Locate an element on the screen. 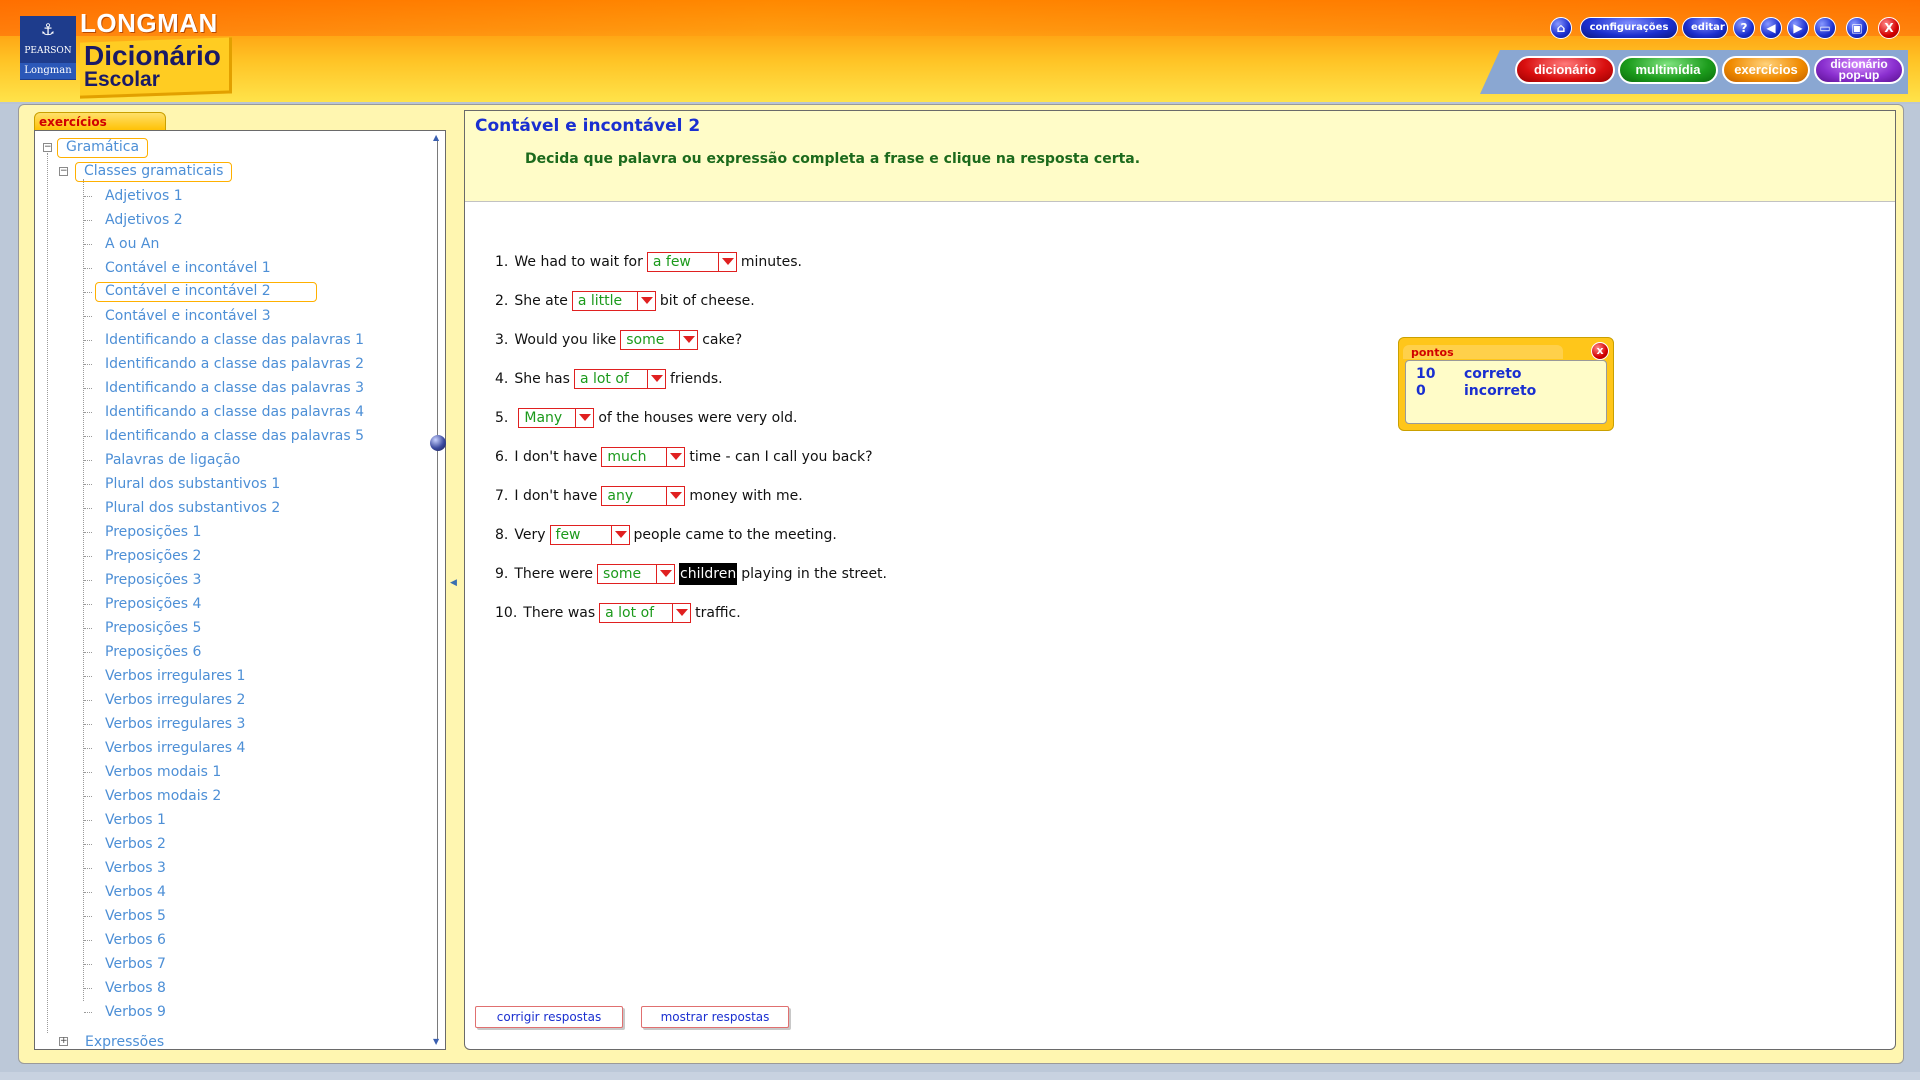 This screenshot has height=1080, width=1920. answer-dropdown: few is located at coordinates (589, 535).